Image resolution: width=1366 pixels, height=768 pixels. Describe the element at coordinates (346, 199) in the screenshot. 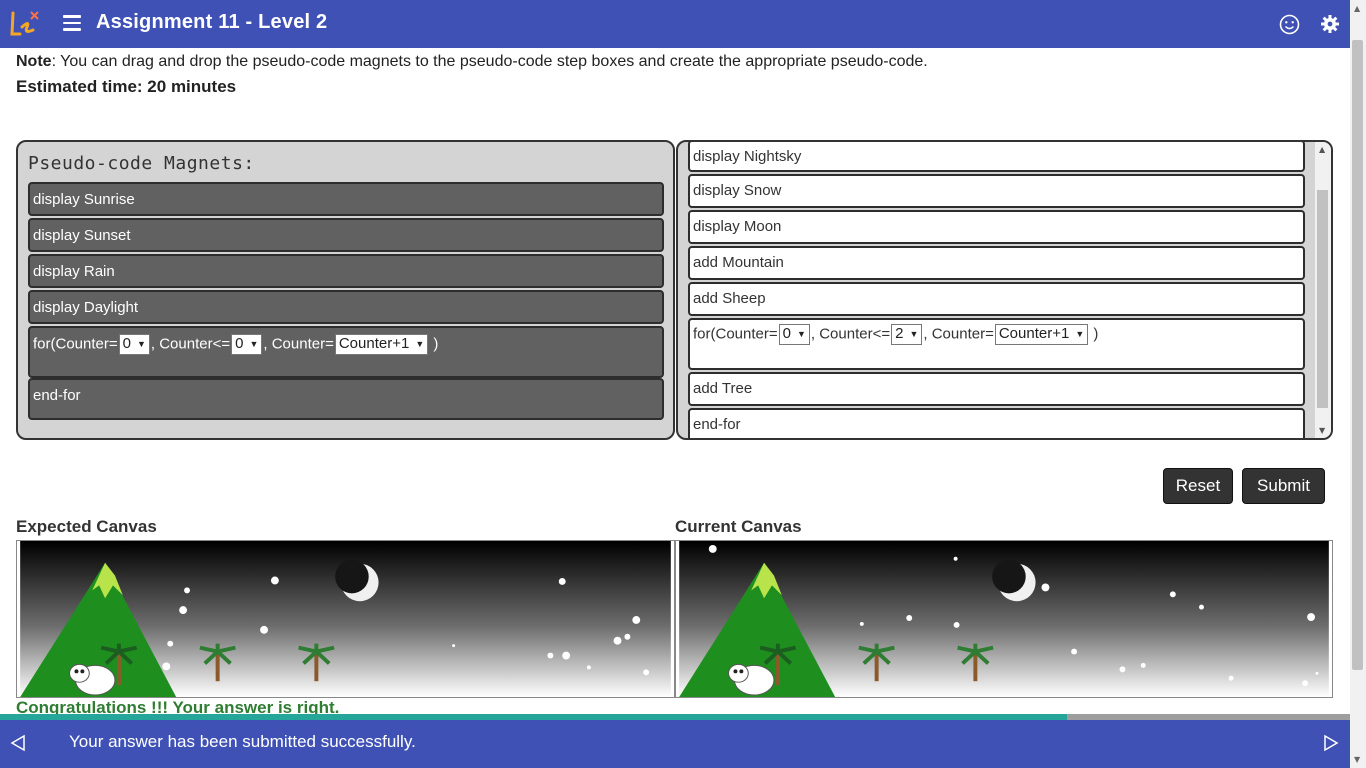

I see `magnet-display-sunrise: display Sunrise` at that location.